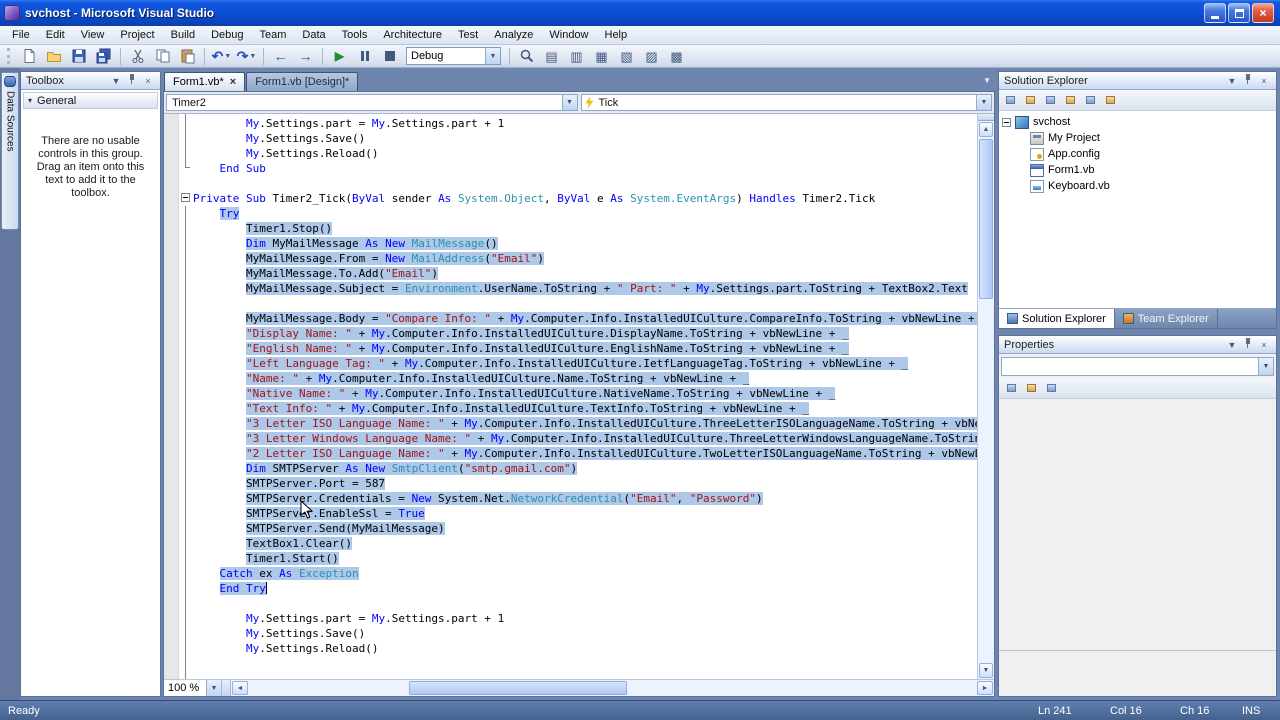 The width and height of the screenshot is (1280, 720). I want to click on code-line: Timer1.Start(), so click(585, 558).